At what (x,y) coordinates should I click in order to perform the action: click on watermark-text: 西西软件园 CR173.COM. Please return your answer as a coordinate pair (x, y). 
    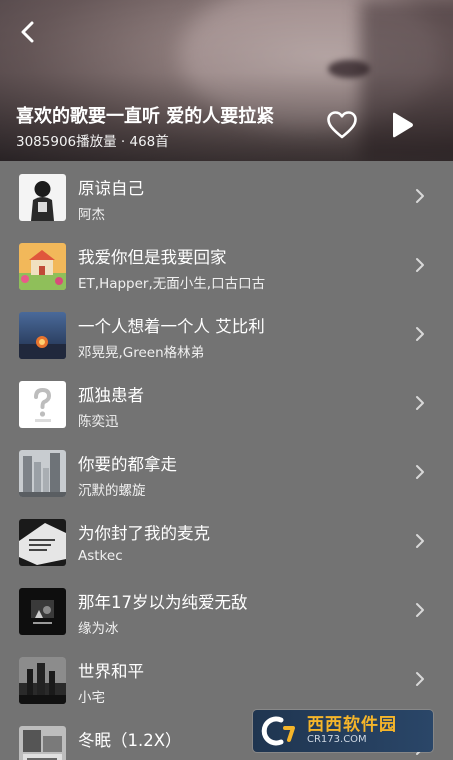
    Looking at the image, I should click on (352, 731).